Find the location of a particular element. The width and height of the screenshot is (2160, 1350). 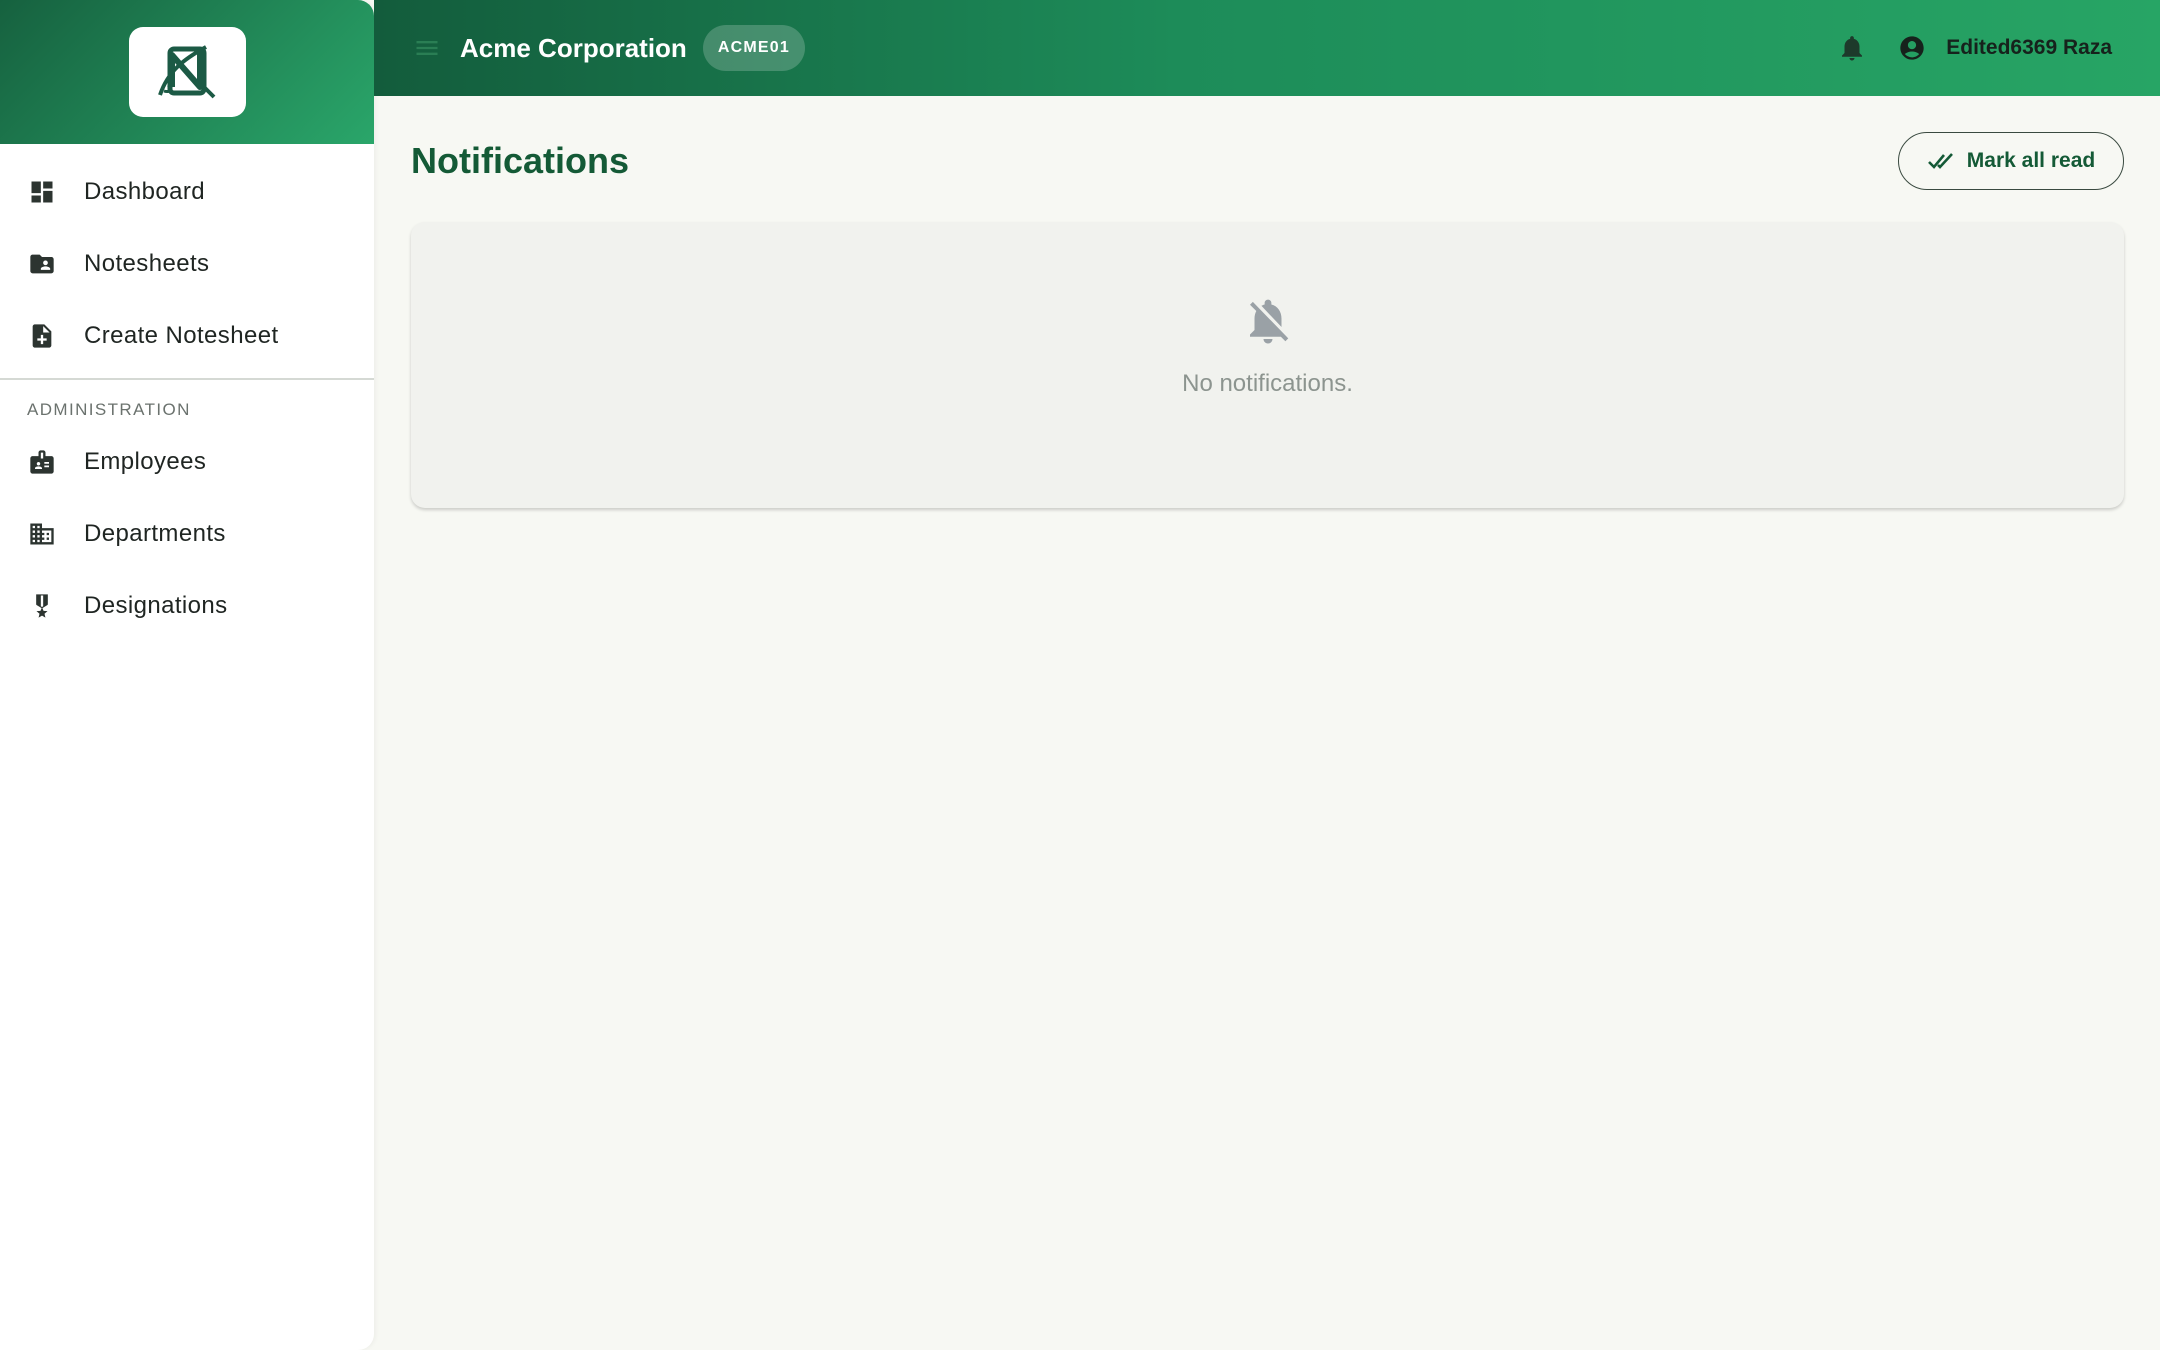

sidebar-item-notesheets: Notesheets is located at coordinates (187, 264).